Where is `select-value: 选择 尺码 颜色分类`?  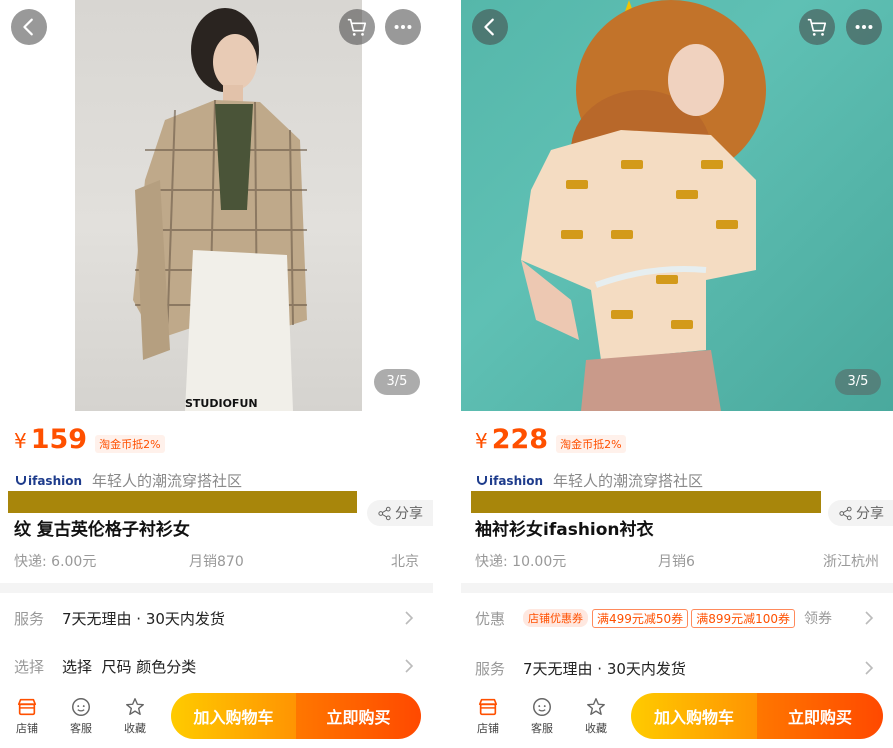 select-value: 选择 尺码 颜色分类 is located at coordinates (129, 666).